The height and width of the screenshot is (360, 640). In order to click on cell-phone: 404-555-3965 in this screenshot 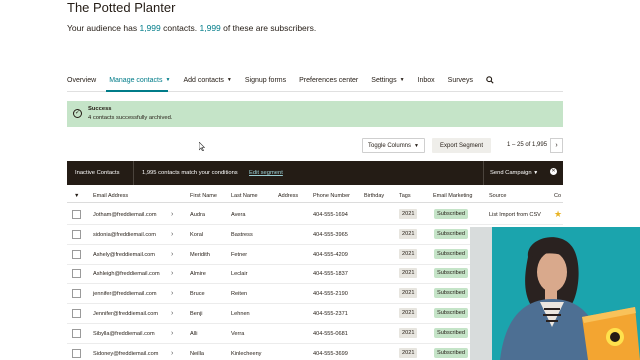, I will do `click(330, 234)`.